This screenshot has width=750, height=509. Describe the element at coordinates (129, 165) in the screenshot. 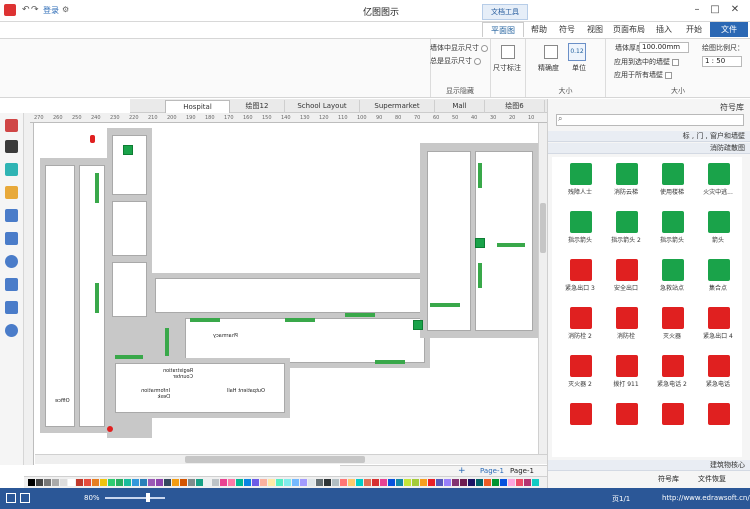

I see `stair-room` at that location.